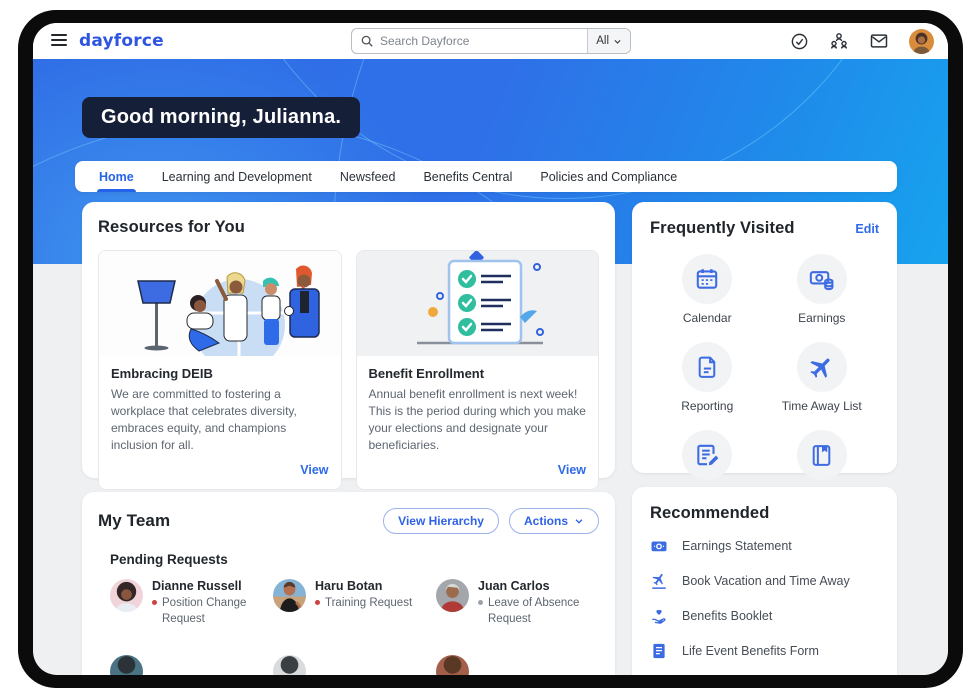 This screenshot has height=697, width=980. What do you see at coordinates (602, 41) in the screenshot?
I see `search-filter-value: All` at bounding box center [602, 41].